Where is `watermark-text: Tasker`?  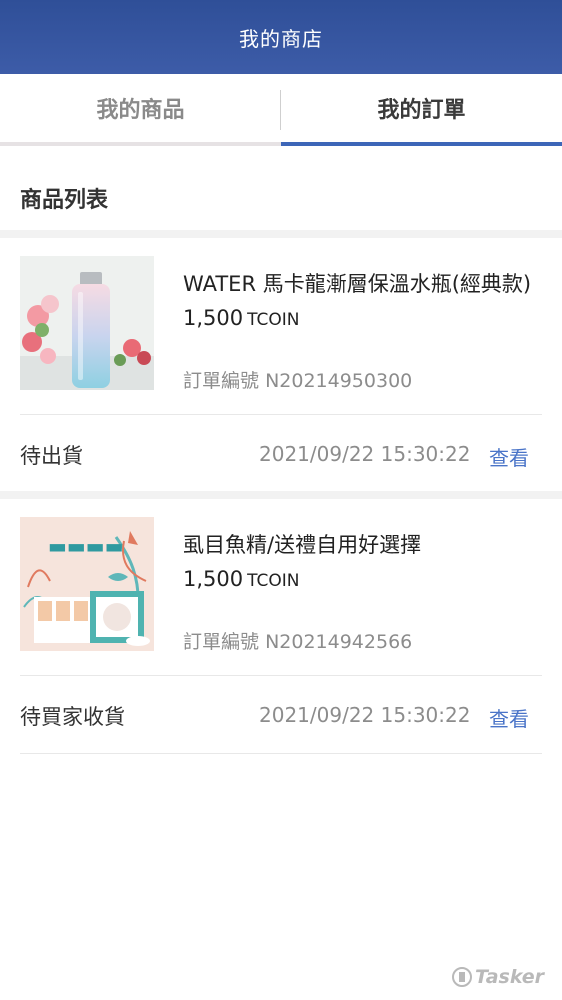
watermark-text: Tasker is located at coordinates (510, 977).